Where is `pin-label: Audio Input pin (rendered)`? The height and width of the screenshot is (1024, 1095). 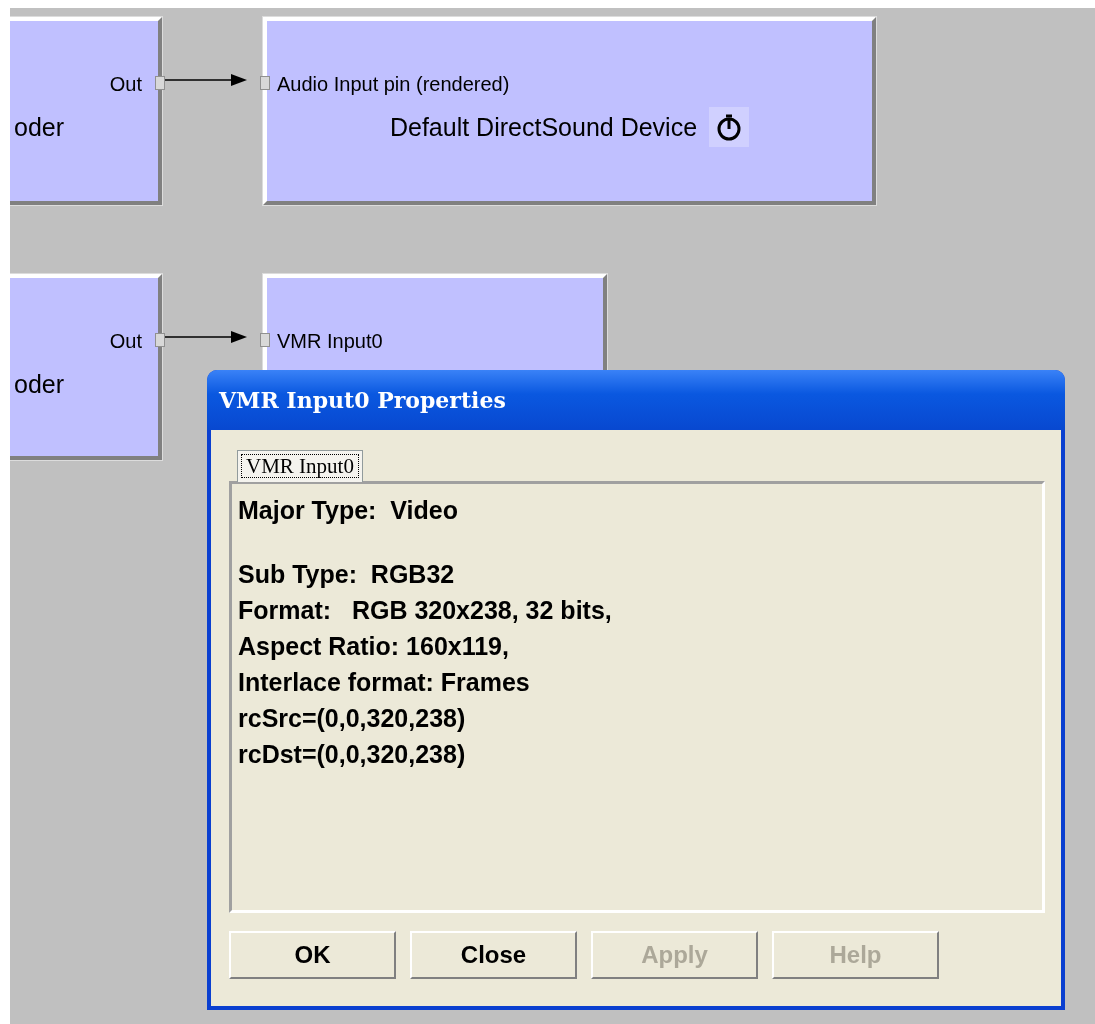
pin-label: Audio Input pin (rendered) is located at coordinates (393, 84).